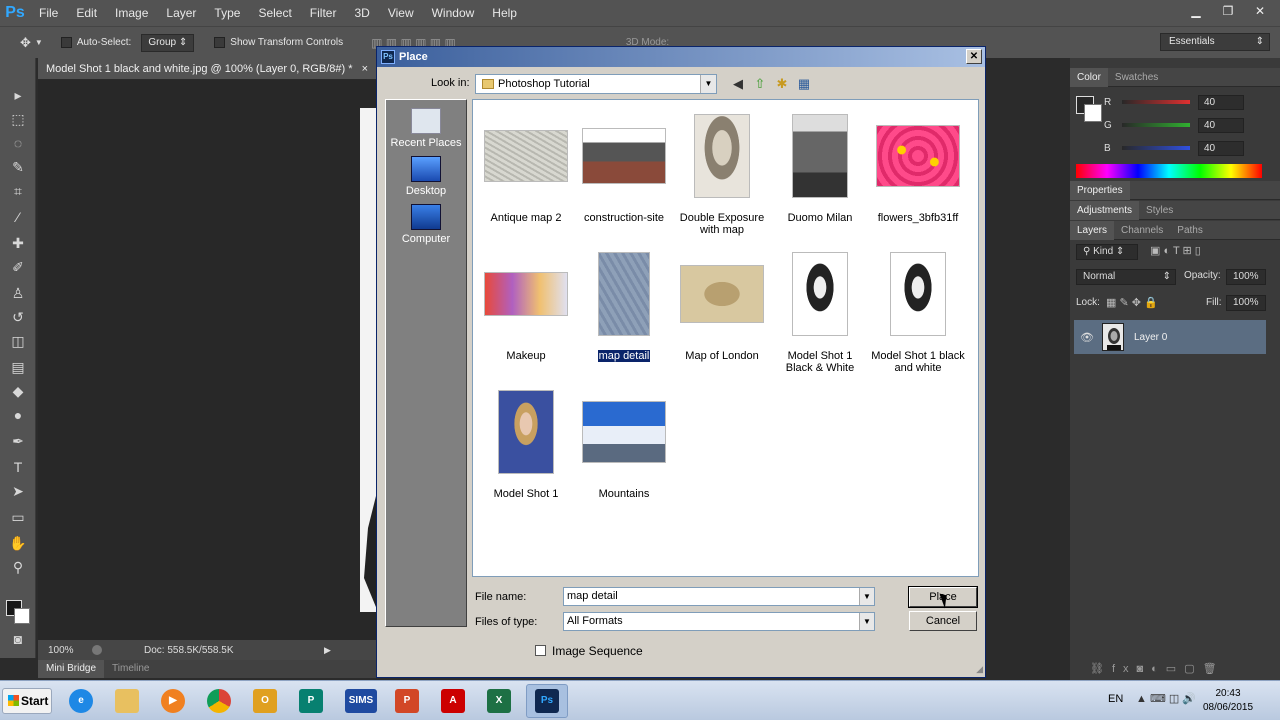 This screenshot has width=1280, height=720. What do you see at coordinates (71, 669) in the screenshot?
I see `tab-mini-bridge: Mini Bridge` at bounding box center [71, 669].